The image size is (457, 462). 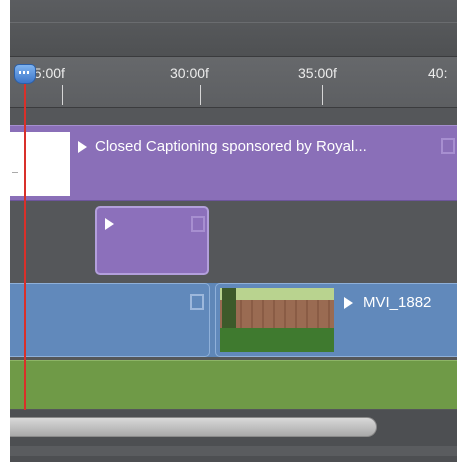 What do you see at coordinates (233, 384) in the screenshot?
I see `audio-track` at bounding box center [233, 384].